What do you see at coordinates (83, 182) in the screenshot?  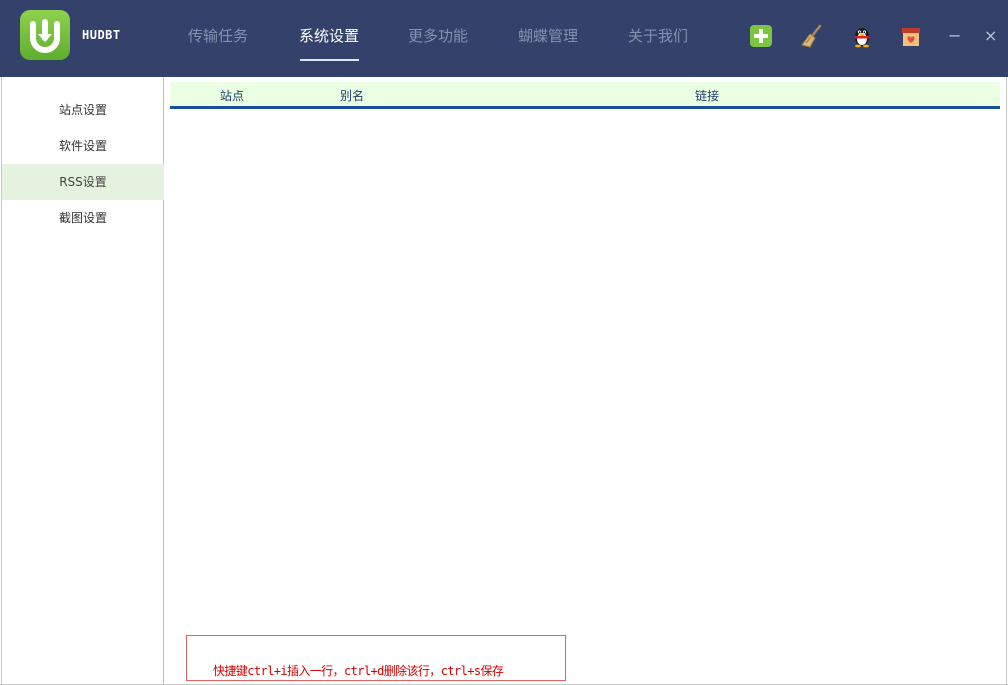 I see `sidebar-item-rss-settings: RSS设置` at bounding box center [83, 182].